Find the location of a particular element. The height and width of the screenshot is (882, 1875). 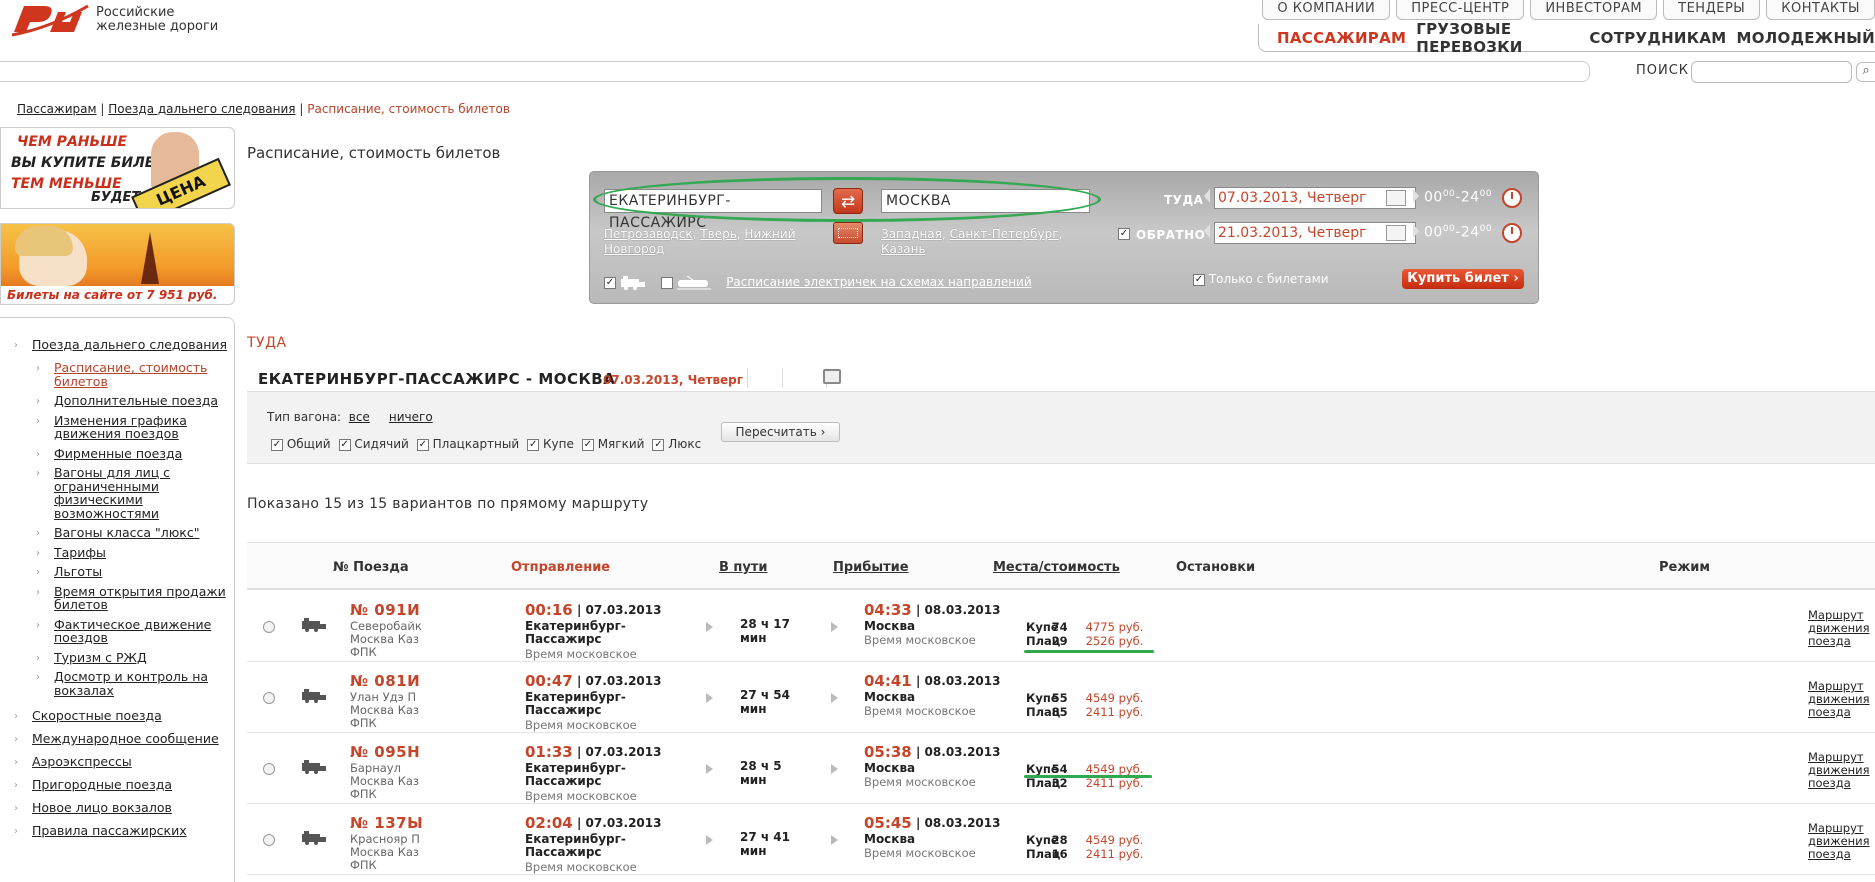

sidebar-item-suburban: › Пригородные поезда is located at coordinates (121, 785).